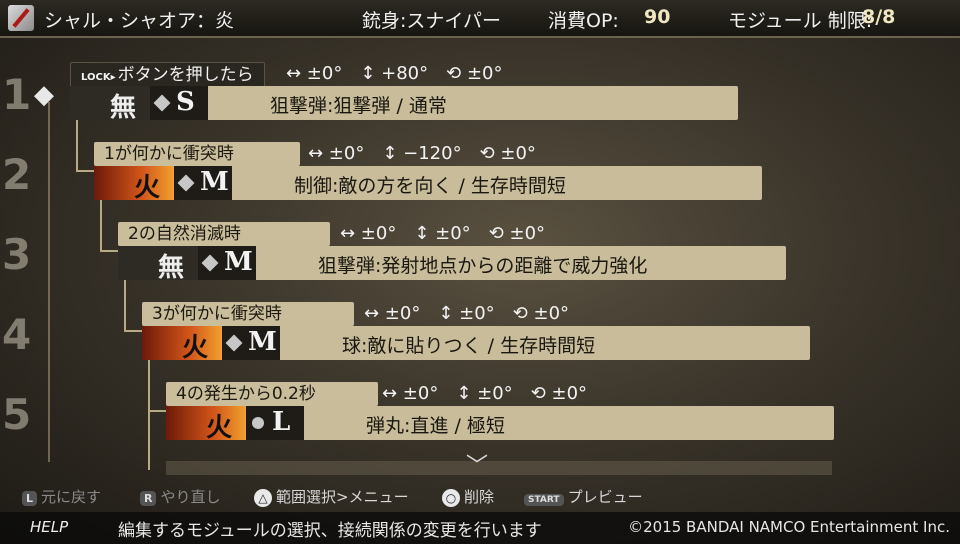  What do you see at coordinates (185, 102) in the screenshot?
I see `size-label: S` at bounding box center [185, 102].